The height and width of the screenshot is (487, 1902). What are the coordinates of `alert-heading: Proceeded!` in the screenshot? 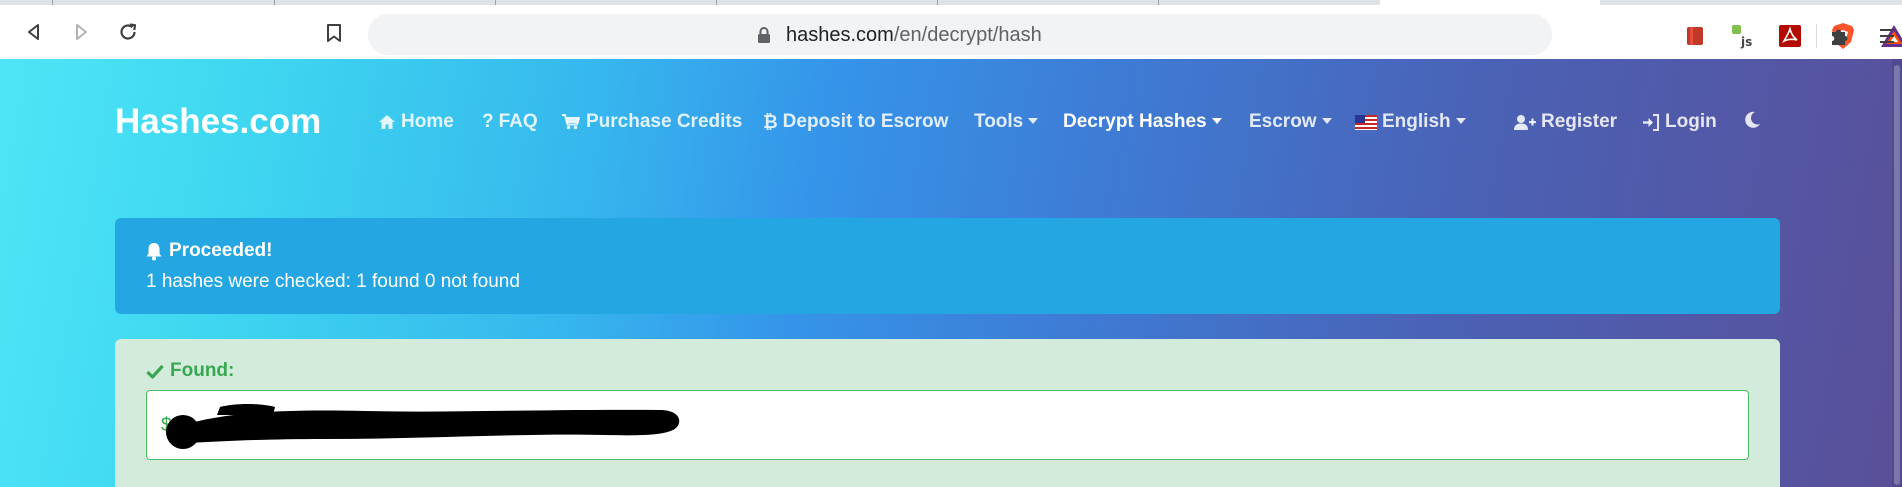 It's located at (208, 251).